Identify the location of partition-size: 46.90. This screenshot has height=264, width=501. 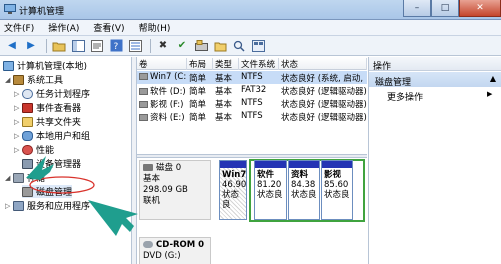
(234, 185).